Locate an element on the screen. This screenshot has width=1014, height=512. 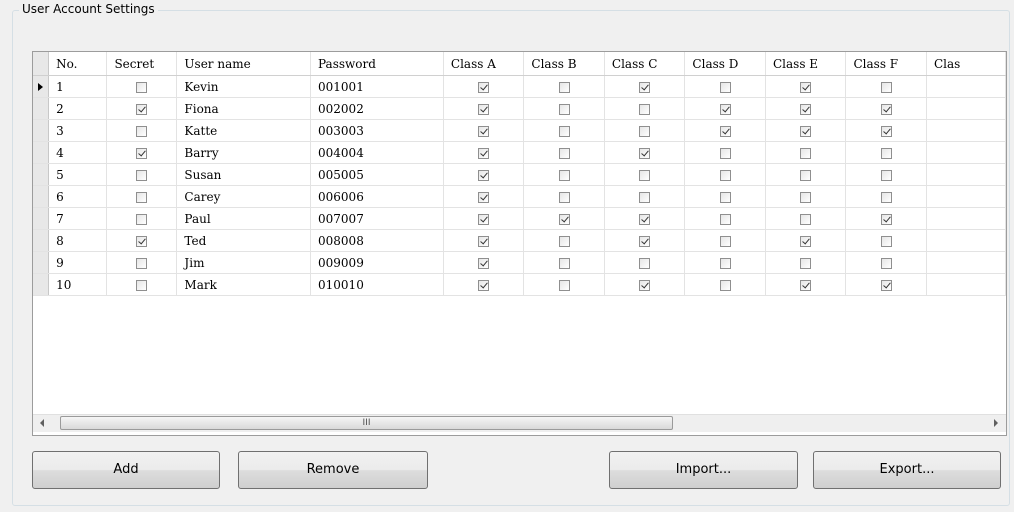
username-cell: Carey is located at coordinates (244, 196).